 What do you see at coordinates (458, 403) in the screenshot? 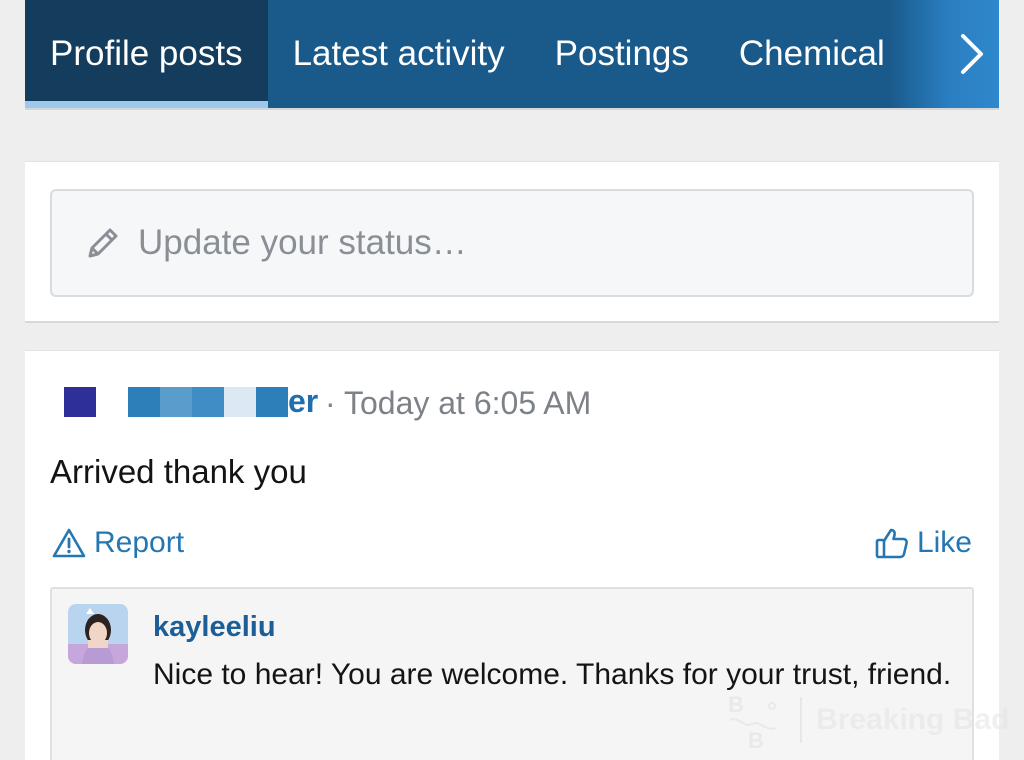
I see `post-timestamp: · Today at 6:05 AM` at bounding box center [458, 403].